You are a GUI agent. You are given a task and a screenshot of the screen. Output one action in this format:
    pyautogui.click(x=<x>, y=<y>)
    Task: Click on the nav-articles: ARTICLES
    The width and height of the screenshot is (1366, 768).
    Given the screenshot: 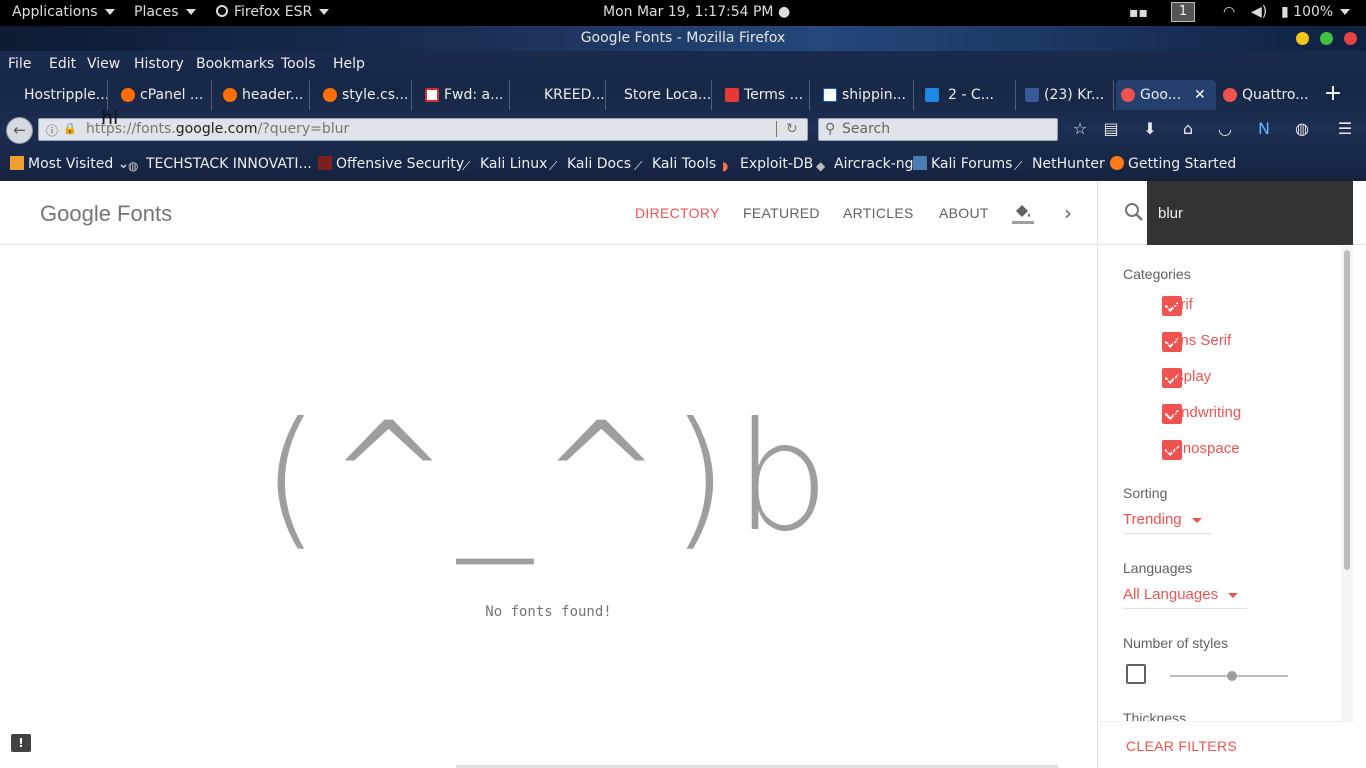 What is the action you would take?
    pyautogui.click(x=878, y=213)
    